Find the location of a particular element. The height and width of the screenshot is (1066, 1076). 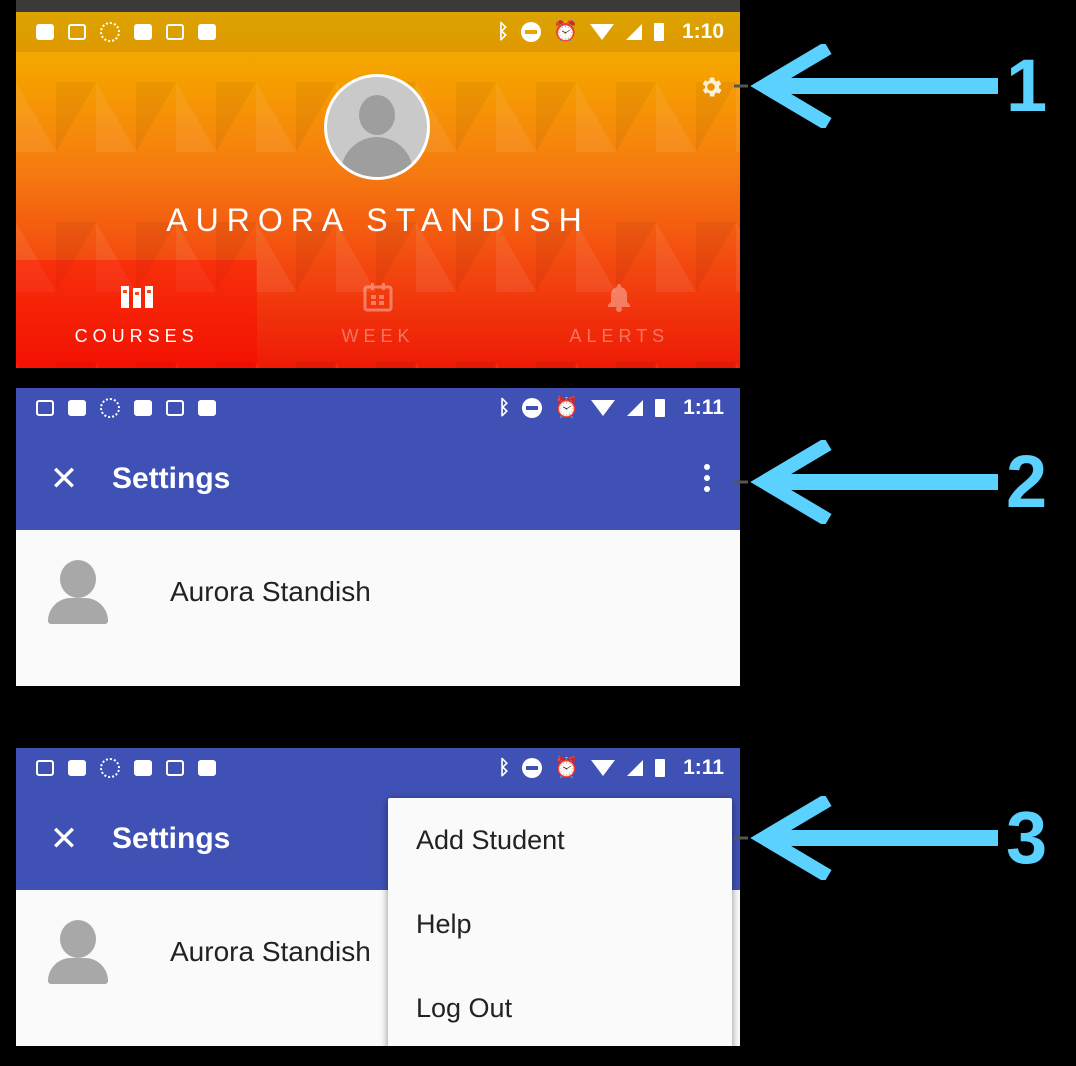

calendar-icon is located at coordinates (378, 297).